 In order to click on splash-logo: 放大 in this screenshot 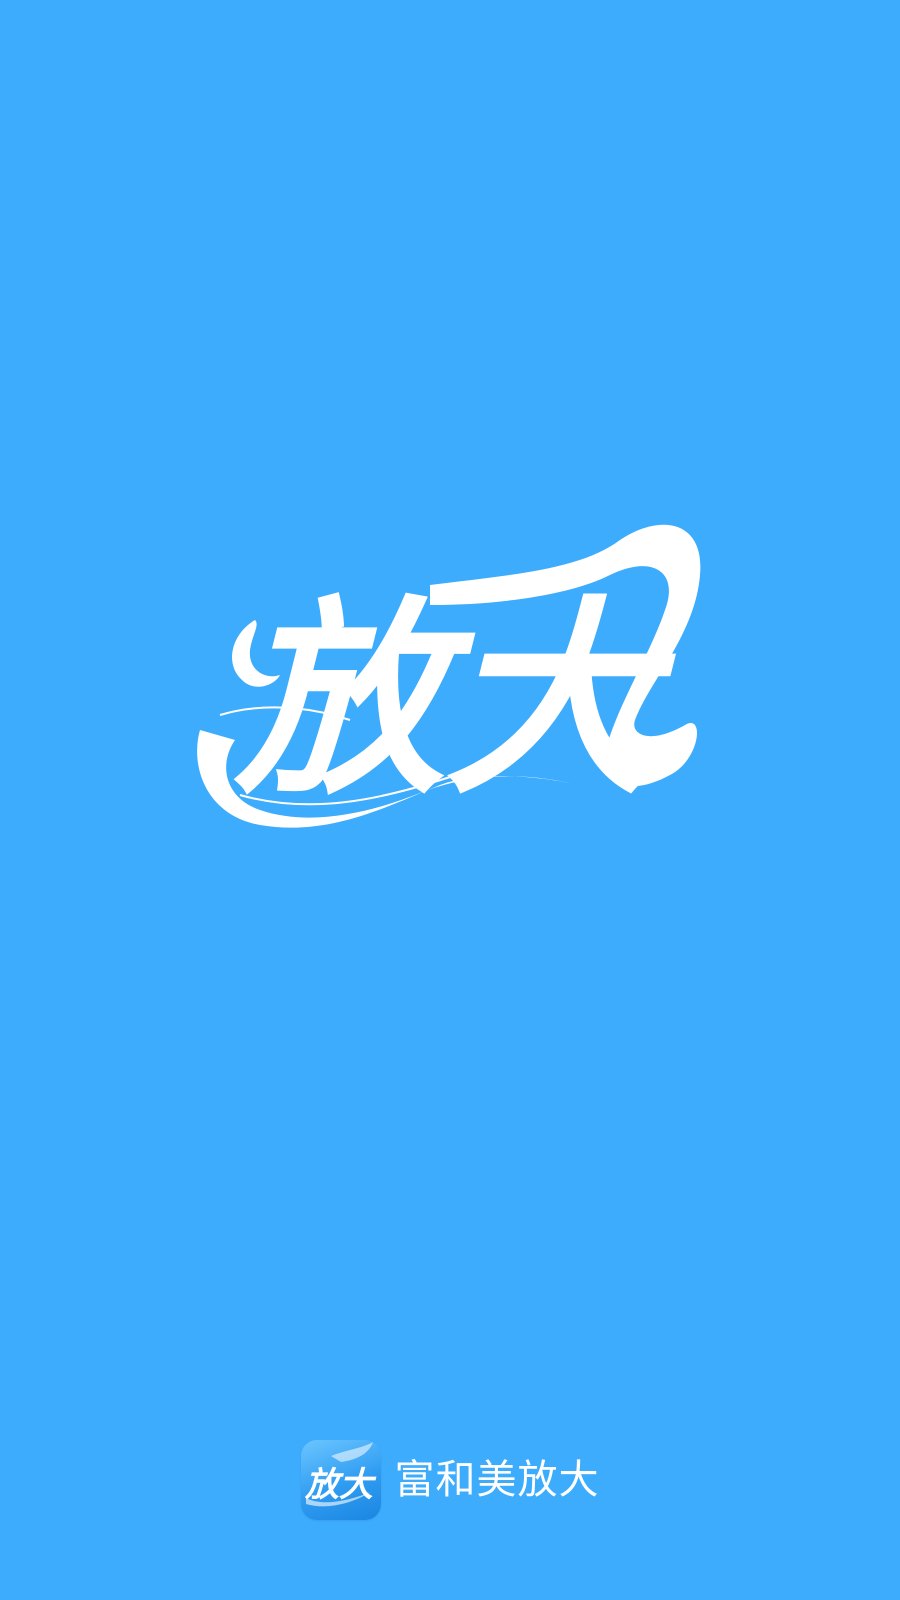, I will do `click(450, 680)`.